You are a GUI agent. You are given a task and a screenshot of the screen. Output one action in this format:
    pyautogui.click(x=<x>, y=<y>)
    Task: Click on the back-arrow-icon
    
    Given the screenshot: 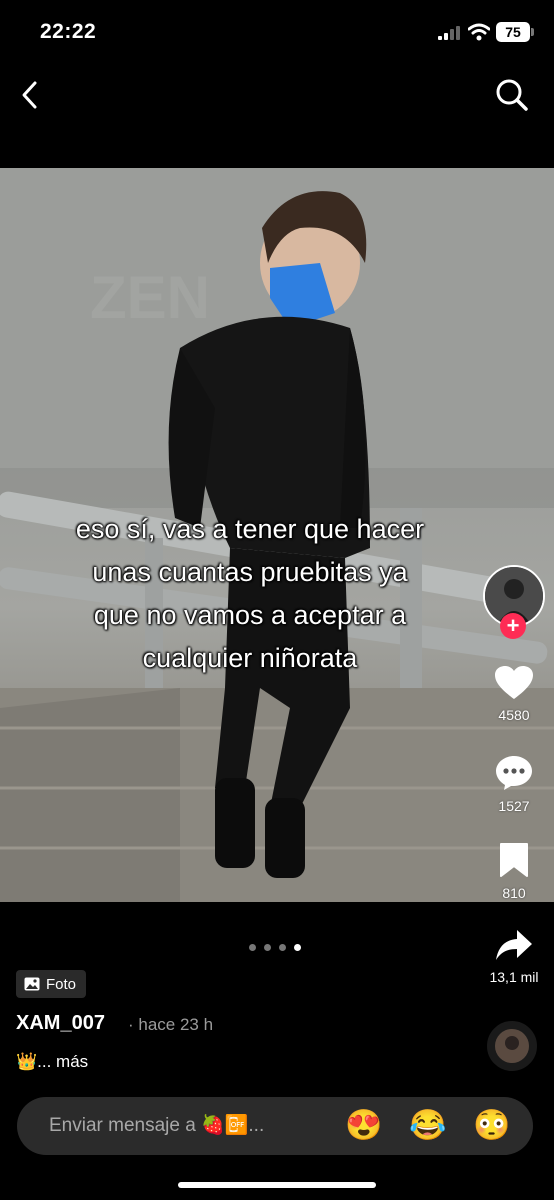 What is the action you would take?
    pyautogui.click(x=31, y=95)
    